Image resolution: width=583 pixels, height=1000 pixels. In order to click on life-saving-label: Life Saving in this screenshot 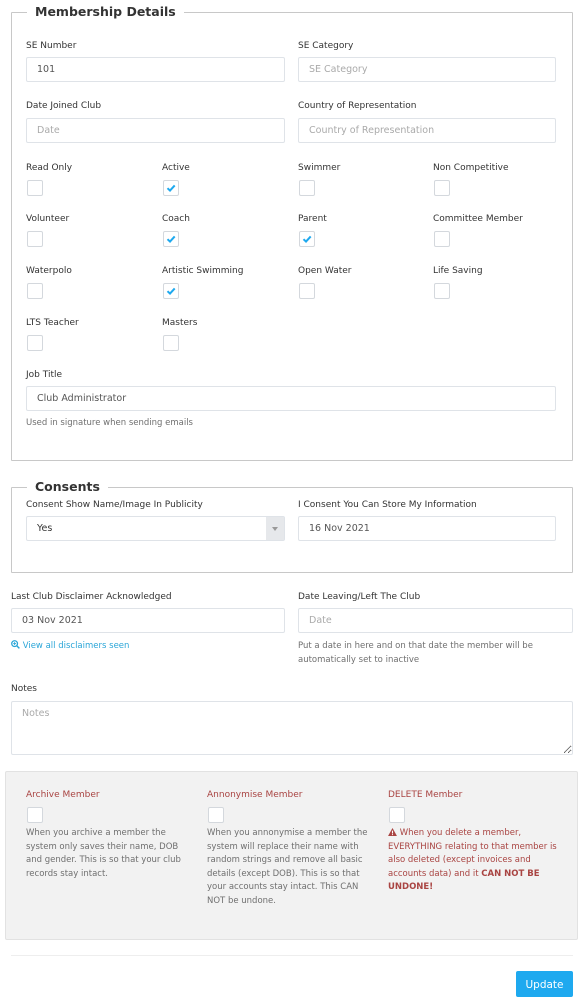, I will do `click(458, 271)`.